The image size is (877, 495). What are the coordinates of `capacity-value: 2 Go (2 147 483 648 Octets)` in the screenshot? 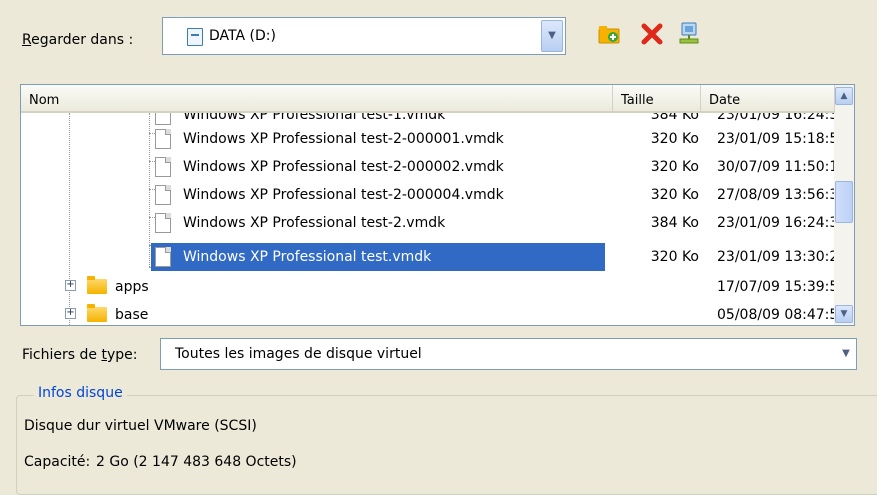 It's located at (196, 462).